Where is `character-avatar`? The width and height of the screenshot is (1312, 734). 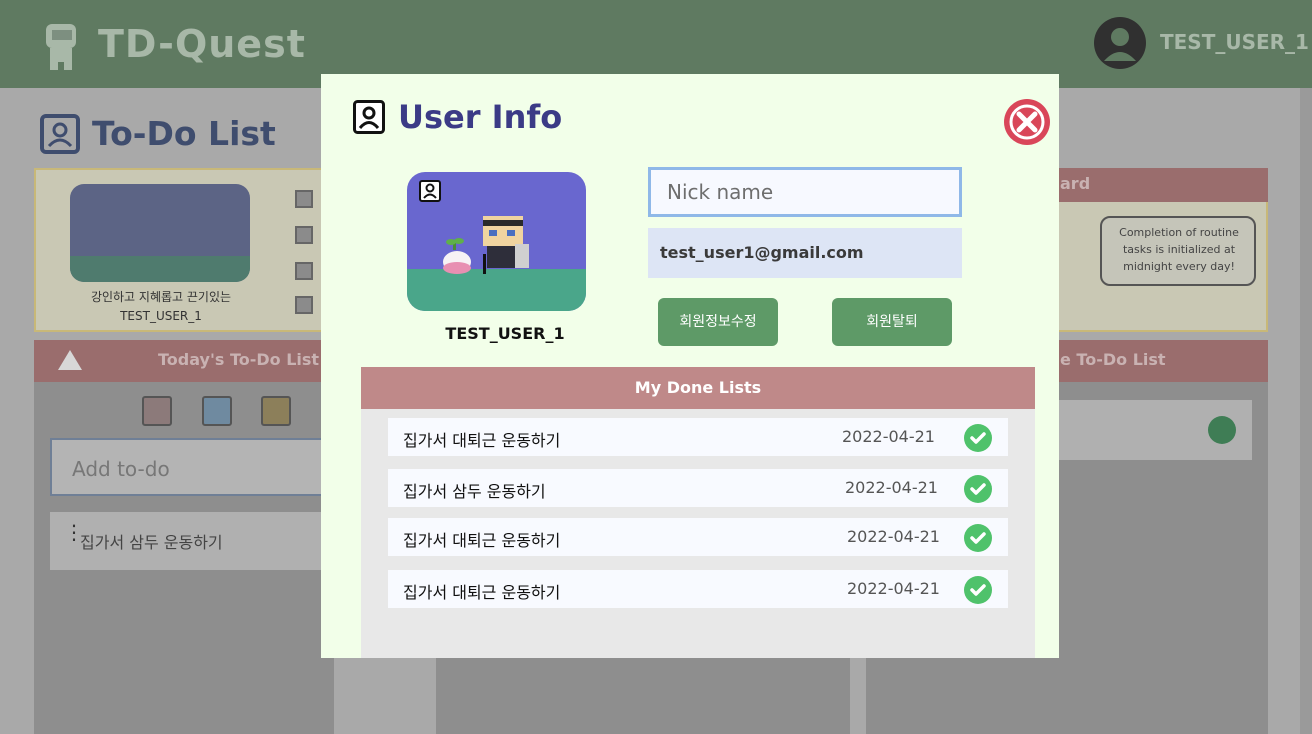 character-avatar is located at coordinates (496, 241).